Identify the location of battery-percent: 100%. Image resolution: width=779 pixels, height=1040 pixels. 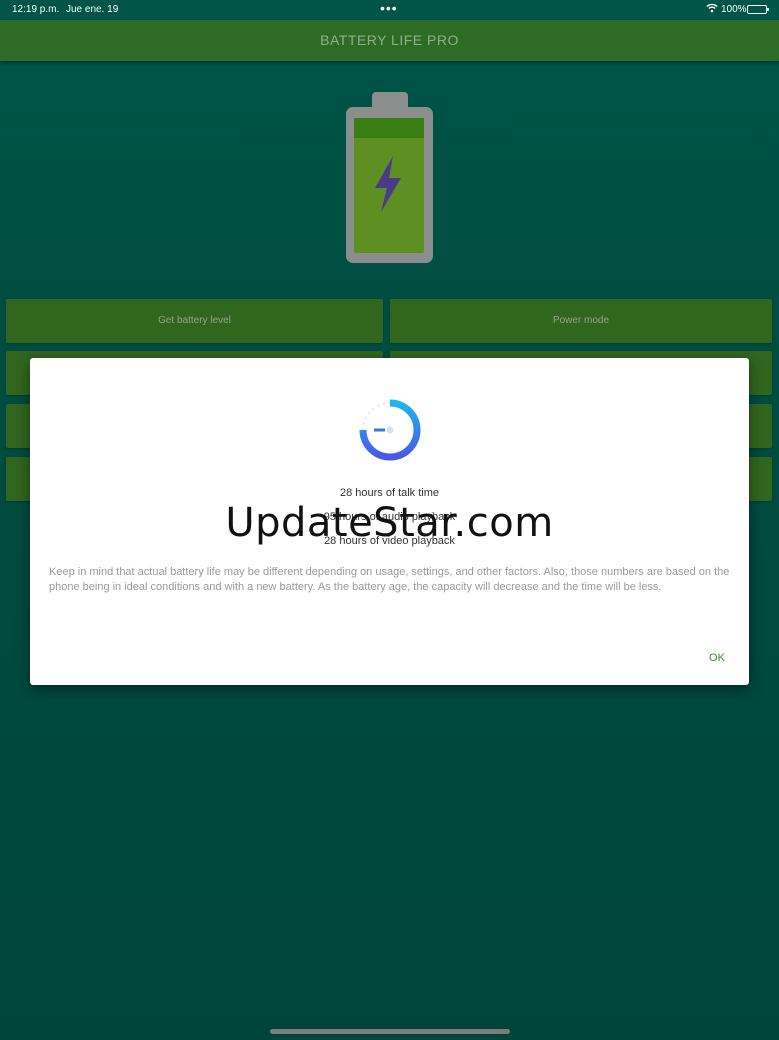
(734, 9).